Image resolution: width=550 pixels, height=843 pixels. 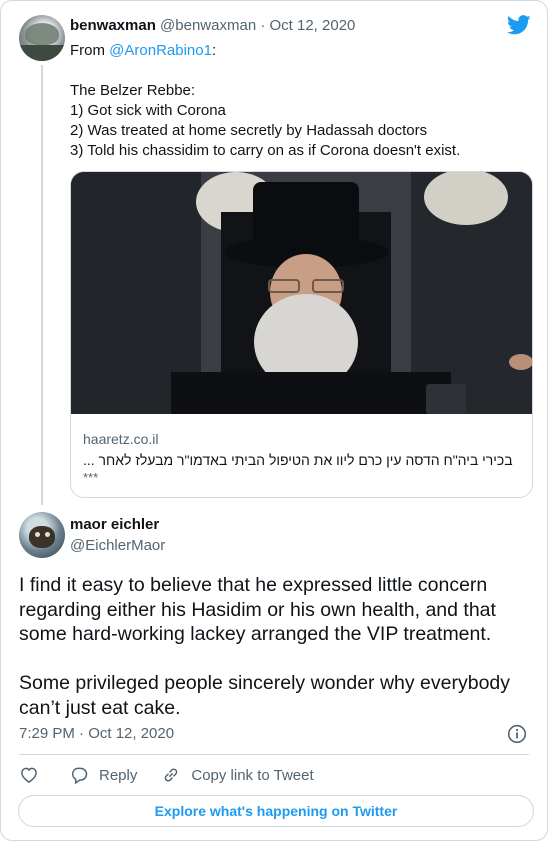 I want to click on quoted-author-handle: @benwaxman, so click(x=208, y=25).